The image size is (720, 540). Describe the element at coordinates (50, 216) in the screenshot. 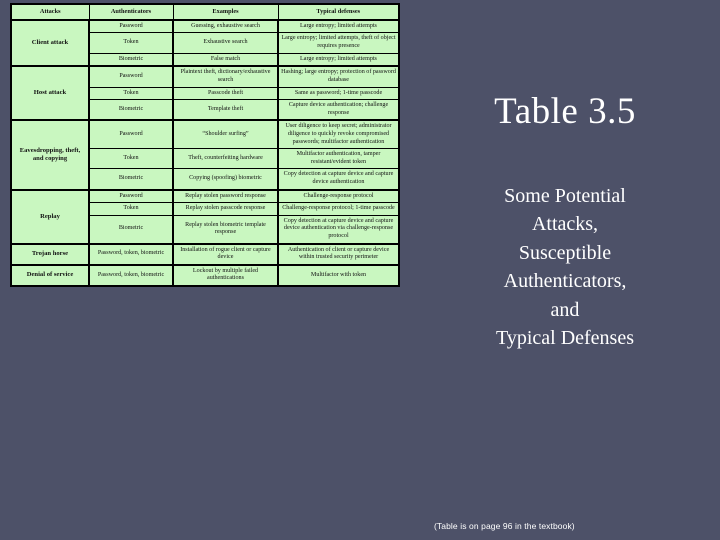

I see `attack-category-cell: Replay` at that location.